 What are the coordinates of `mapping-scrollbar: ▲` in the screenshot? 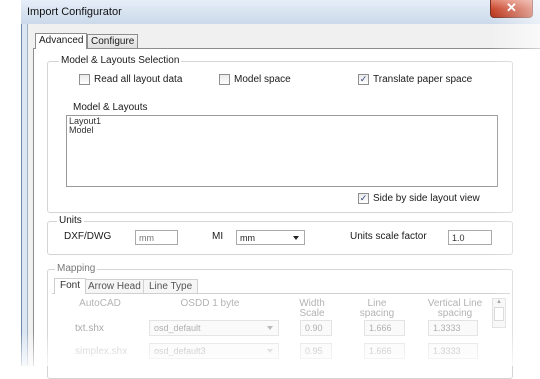 It's located at (499, 313).